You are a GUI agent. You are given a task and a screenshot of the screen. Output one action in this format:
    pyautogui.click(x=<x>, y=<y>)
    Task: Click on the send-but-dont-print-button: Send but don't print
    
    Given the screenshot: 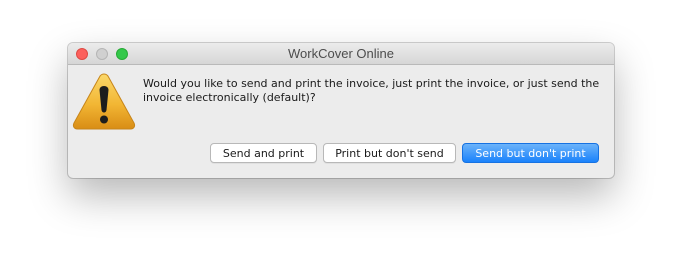 What is the action you would take?
    pyautogui.click(x=530, y=153)
    